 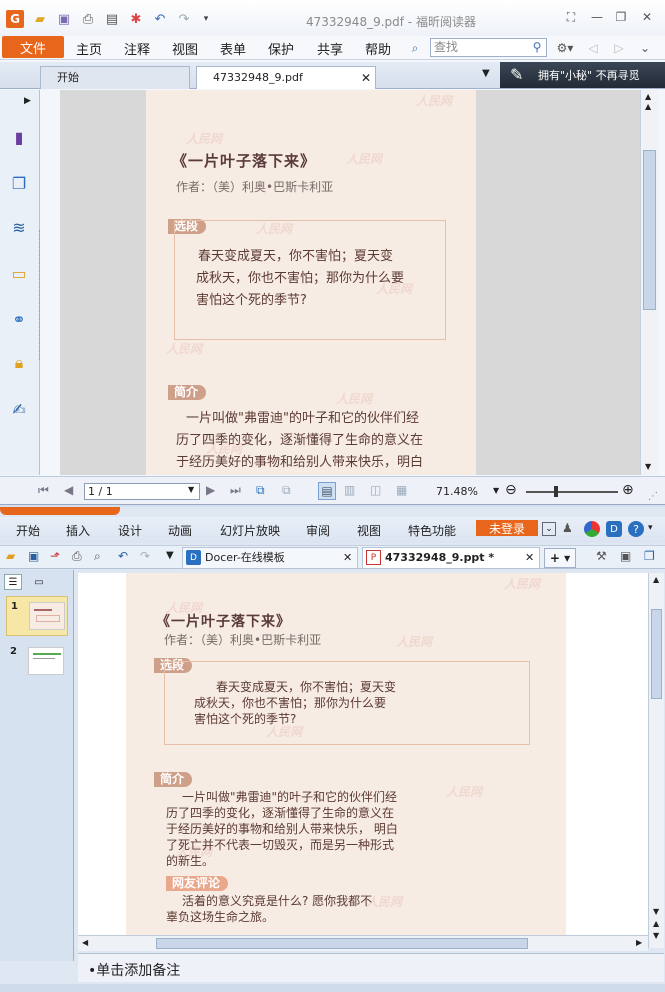 I want to click on layers-icon: ≋, so click(x=19, y=227).